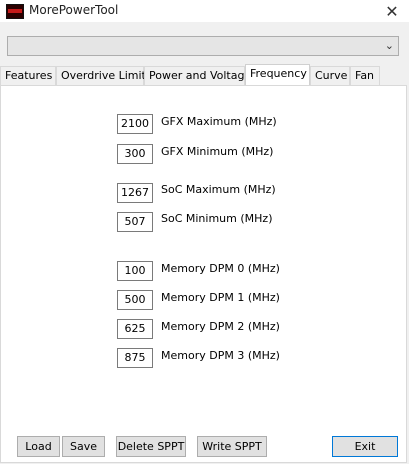 Image resolution: width=409 pixels, height=464 pixels. I want to click on soc-maximum-input: 1267, so click(135, 193).